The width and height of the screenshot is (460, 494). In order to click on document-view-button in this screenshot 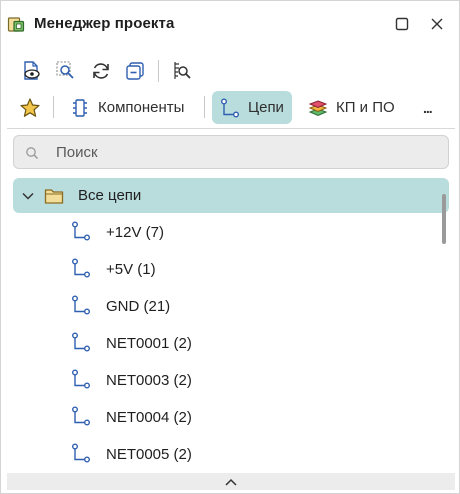, I will do `click(32, 71)`.